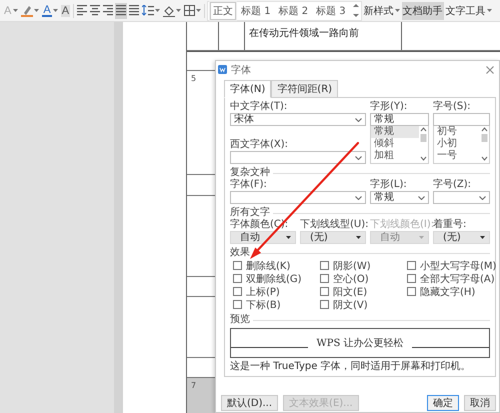 This screenshot has width=500, height=413. Describe the element at coordinates (480, 403) in the screenshot. I see `dialog-button: 取消` at that location.